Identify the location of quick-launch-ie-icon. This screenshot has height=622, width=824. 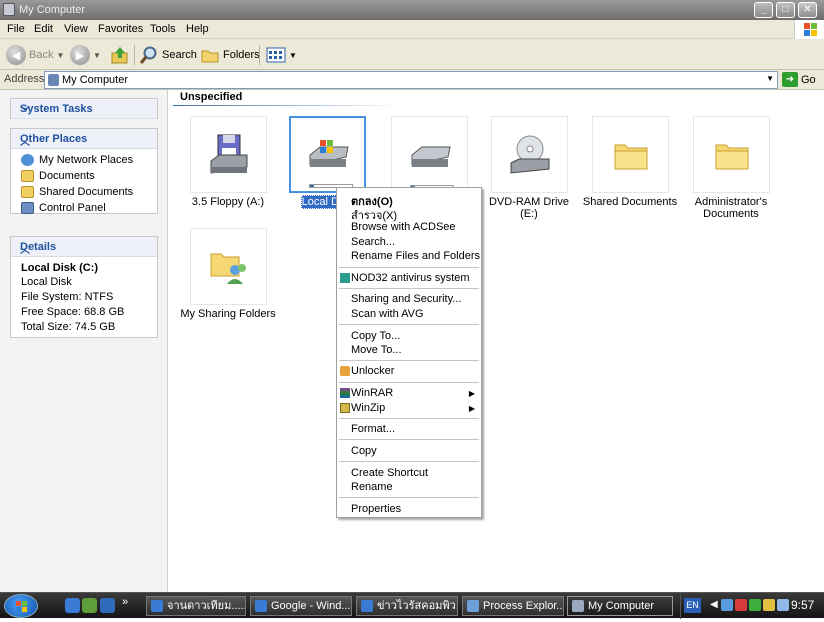
(72, 605).